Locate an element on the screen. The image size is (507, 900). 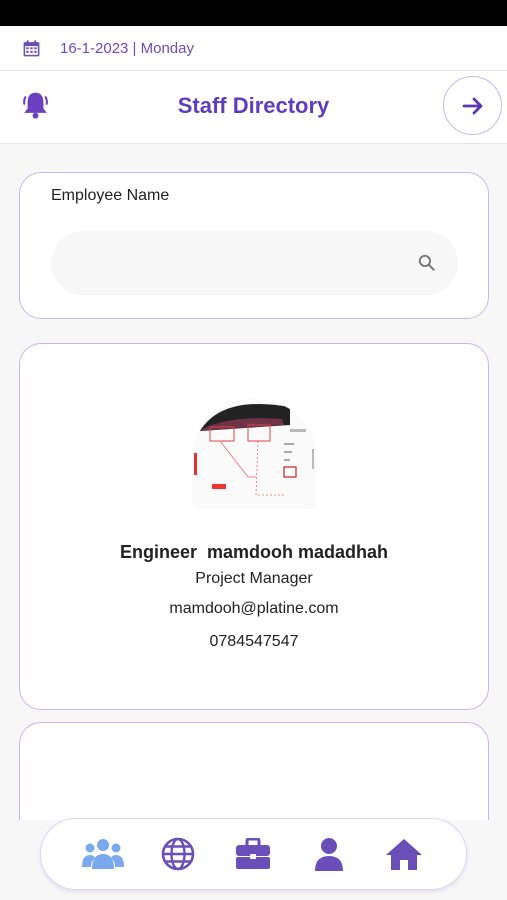
bottom-nav is located at coordinates (253, 854).